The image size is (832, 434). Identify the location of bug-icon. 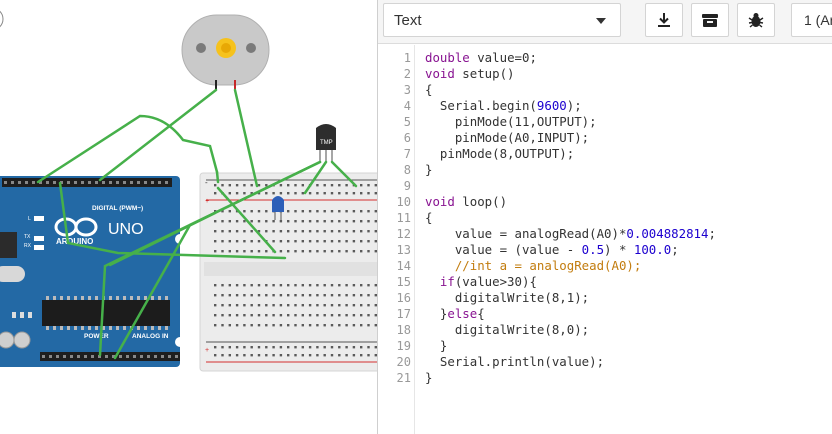
(756, 20).